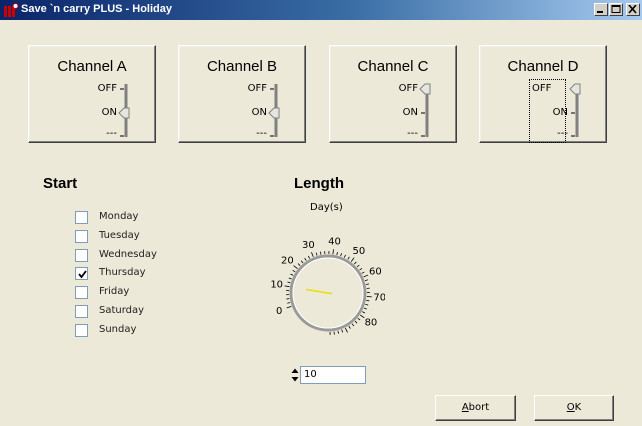  Describe the element at coordinates (334, 241) in the screenshot. I see `dial-tick-label: 40` at that location.